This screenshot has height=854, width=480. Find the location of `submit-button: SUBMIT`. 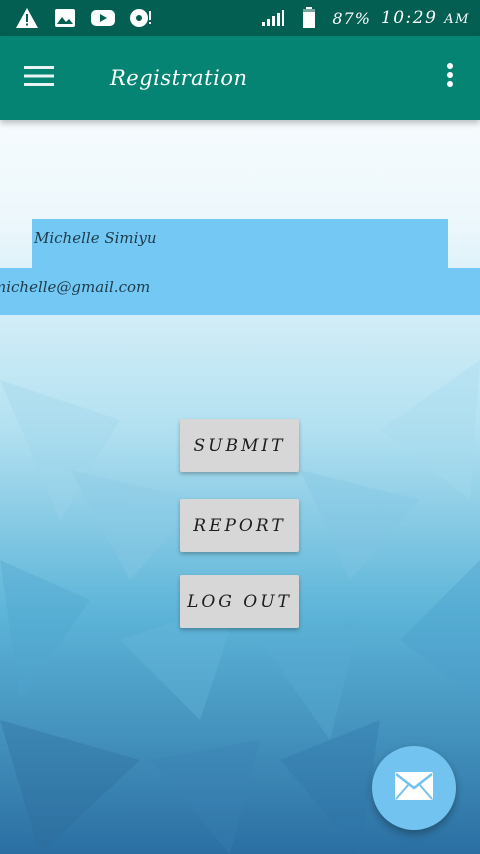

submit-button: SUBMIT is located at coordinates (239, 445).